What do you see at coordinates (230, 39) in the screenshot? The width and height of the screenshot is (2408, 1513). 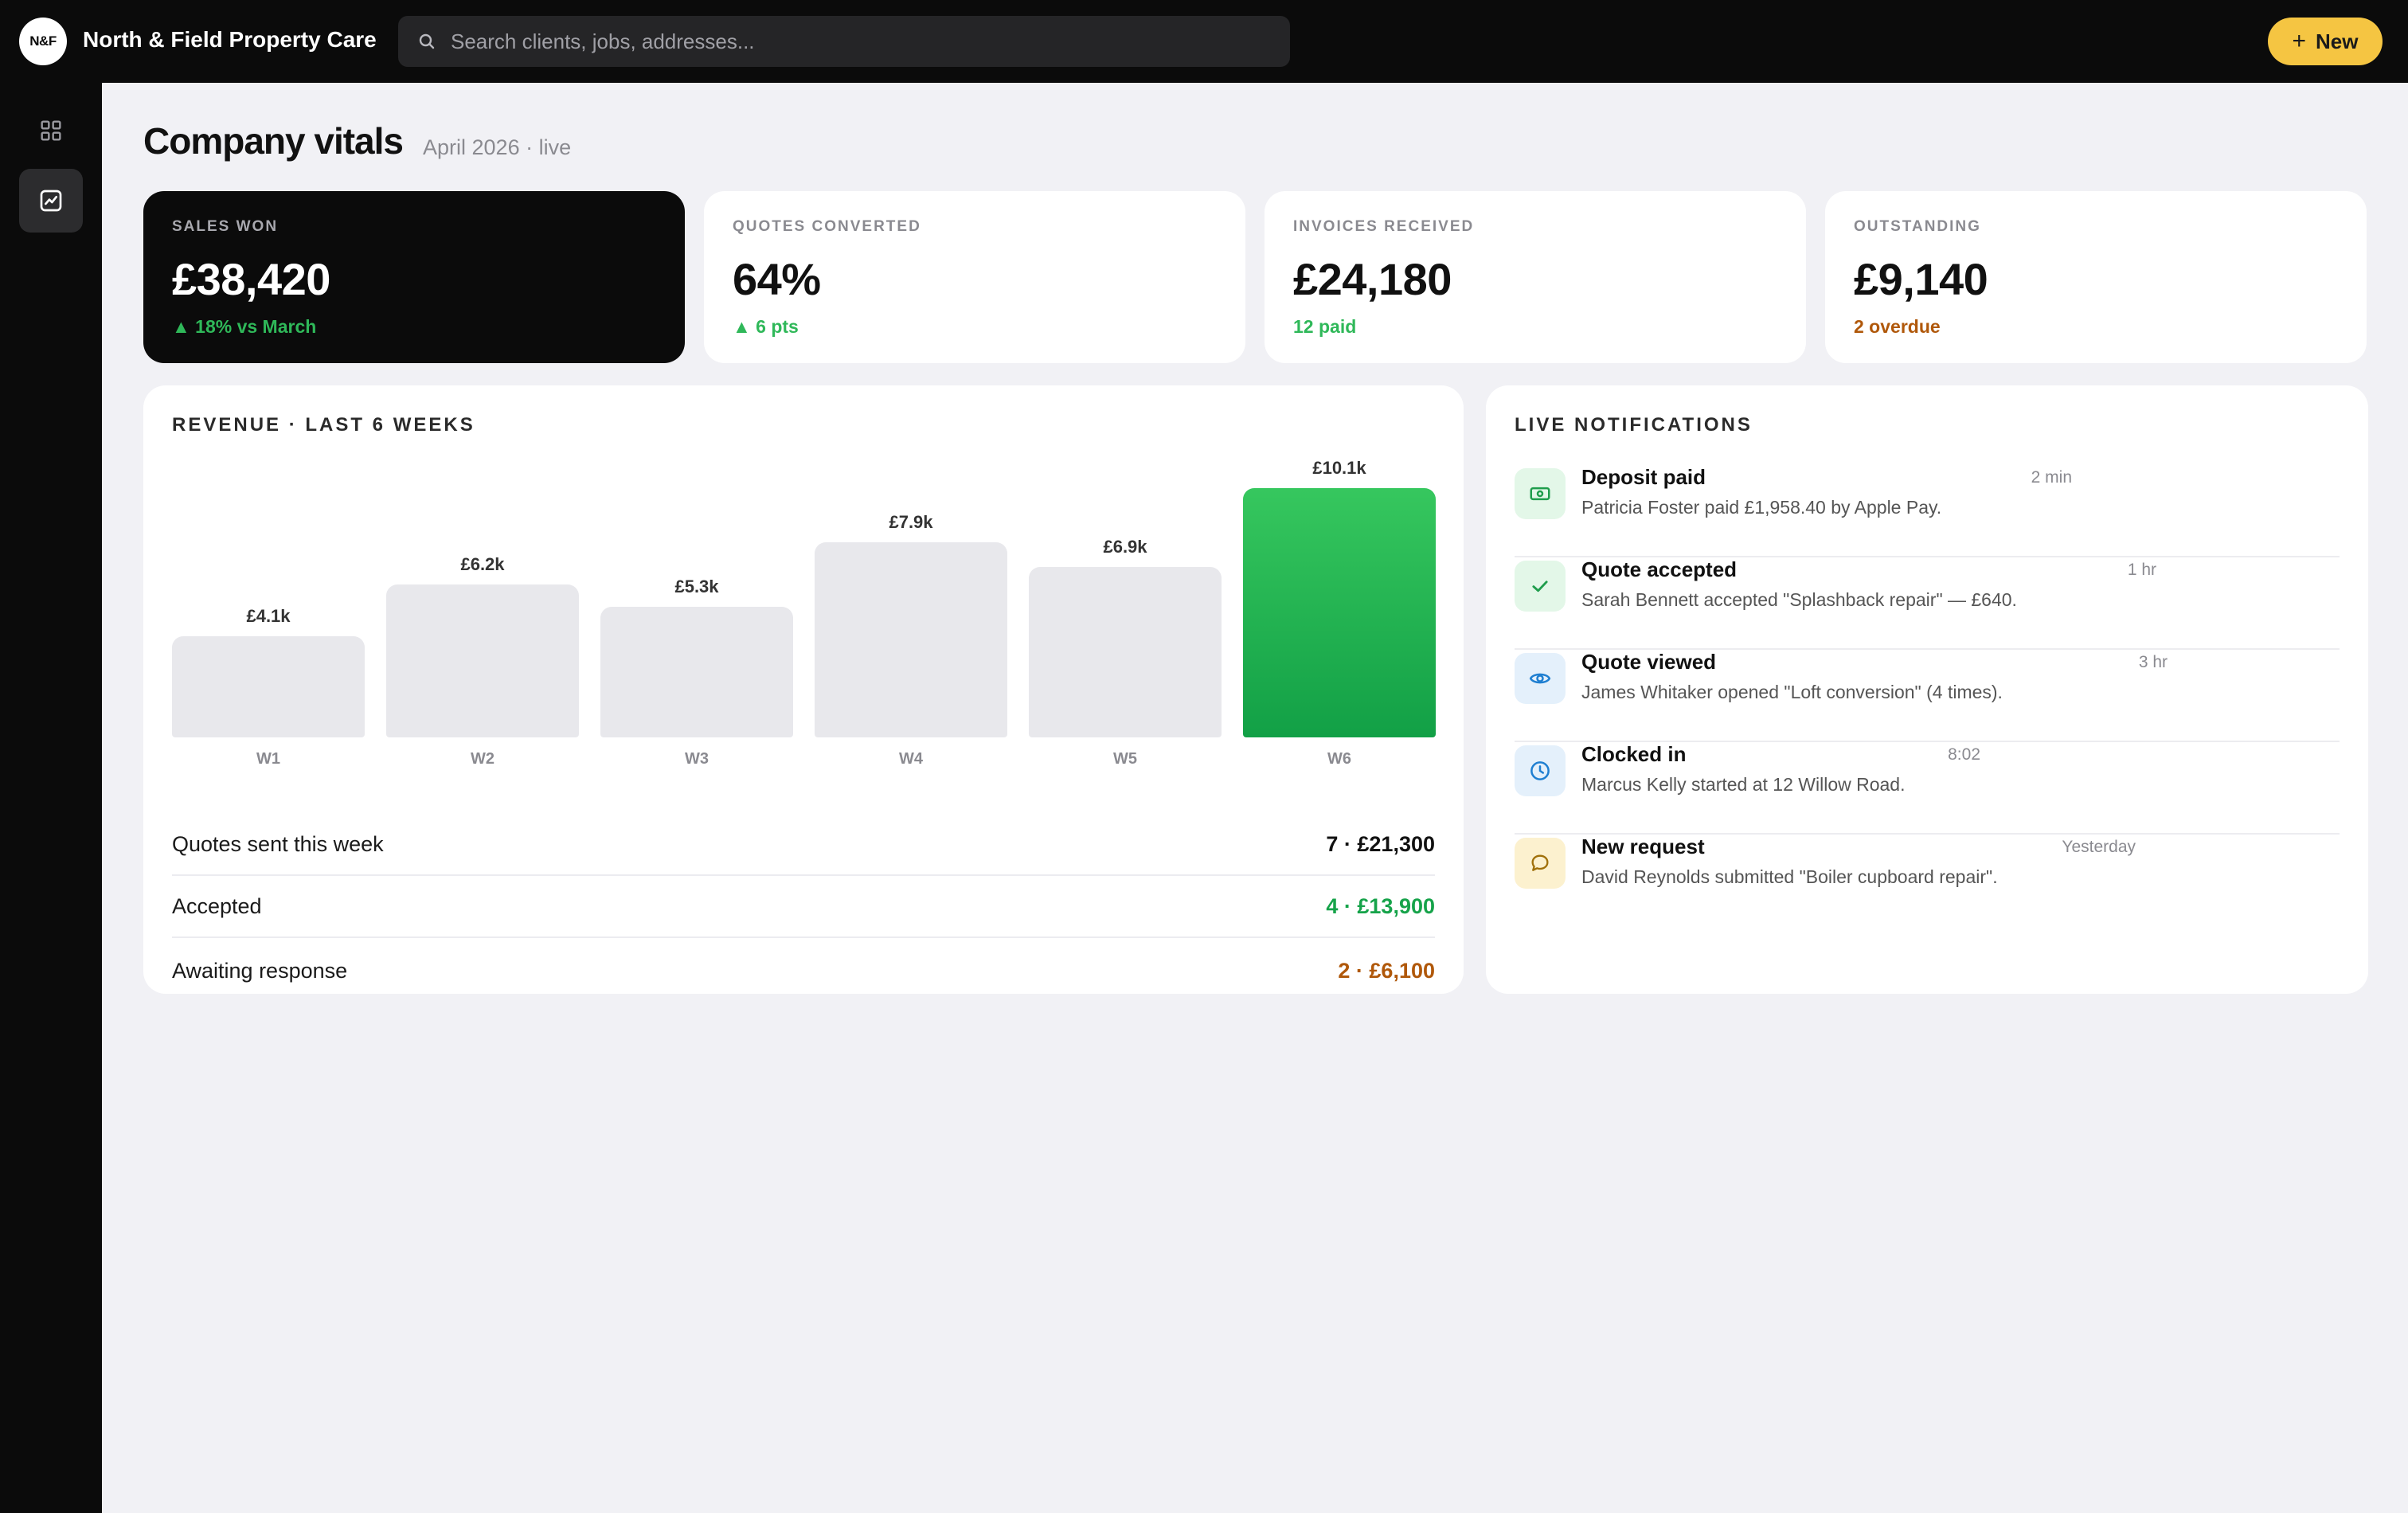 I see `company-name: North & Field Property Care` at bounding box center [230, 39].